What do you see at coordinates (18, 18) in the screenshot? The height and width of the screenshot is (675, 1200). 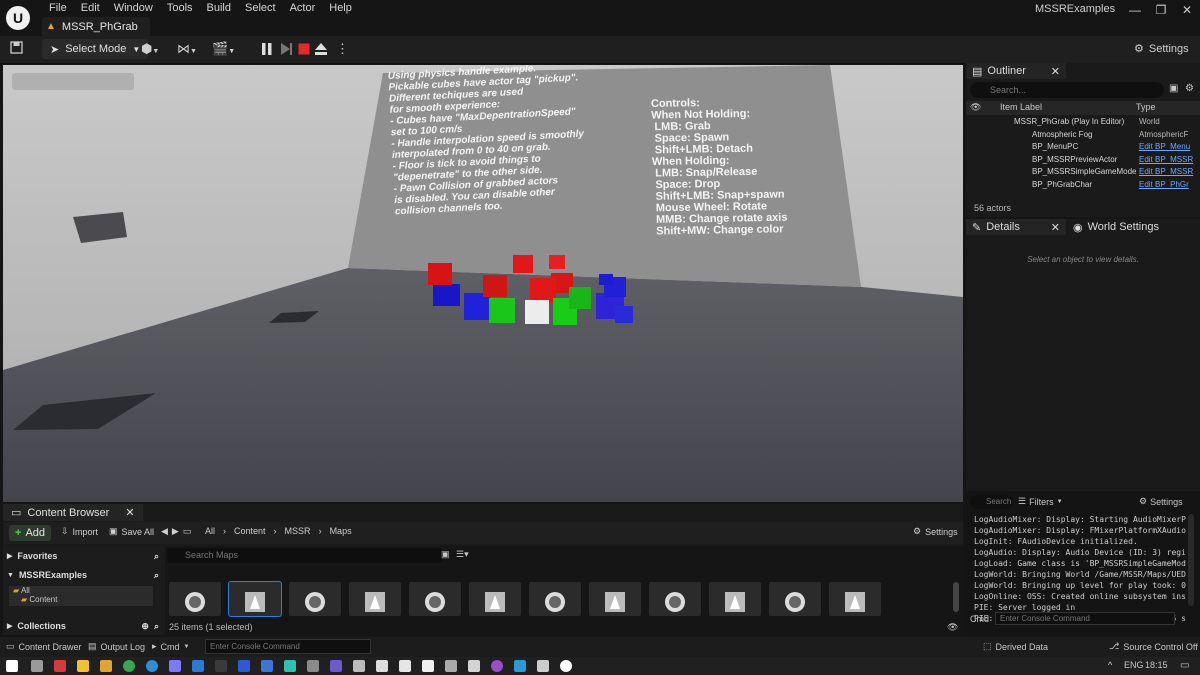 I see `unreal-logo-icon: U` at bounding box center [18, 18].